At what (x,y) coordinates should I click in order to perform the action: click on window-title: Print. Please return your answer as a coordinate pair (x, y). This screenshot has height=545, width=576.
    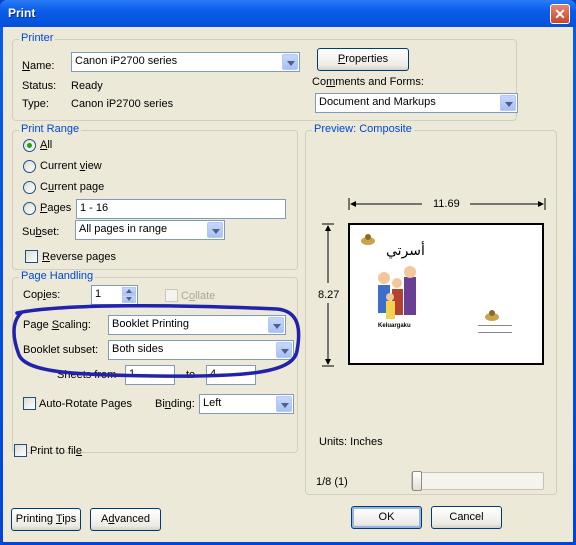
    Looking at the image, I should click on (22, 13).